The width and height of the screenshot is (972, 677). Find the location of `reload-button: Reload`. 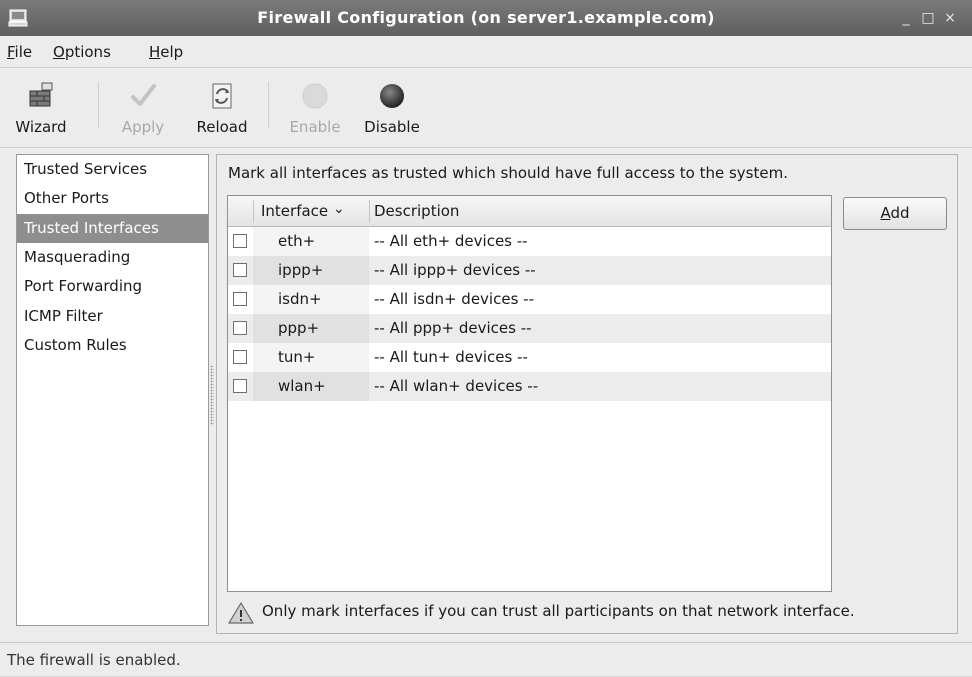

reload-button: Reload is located at coordinates (222, 108).